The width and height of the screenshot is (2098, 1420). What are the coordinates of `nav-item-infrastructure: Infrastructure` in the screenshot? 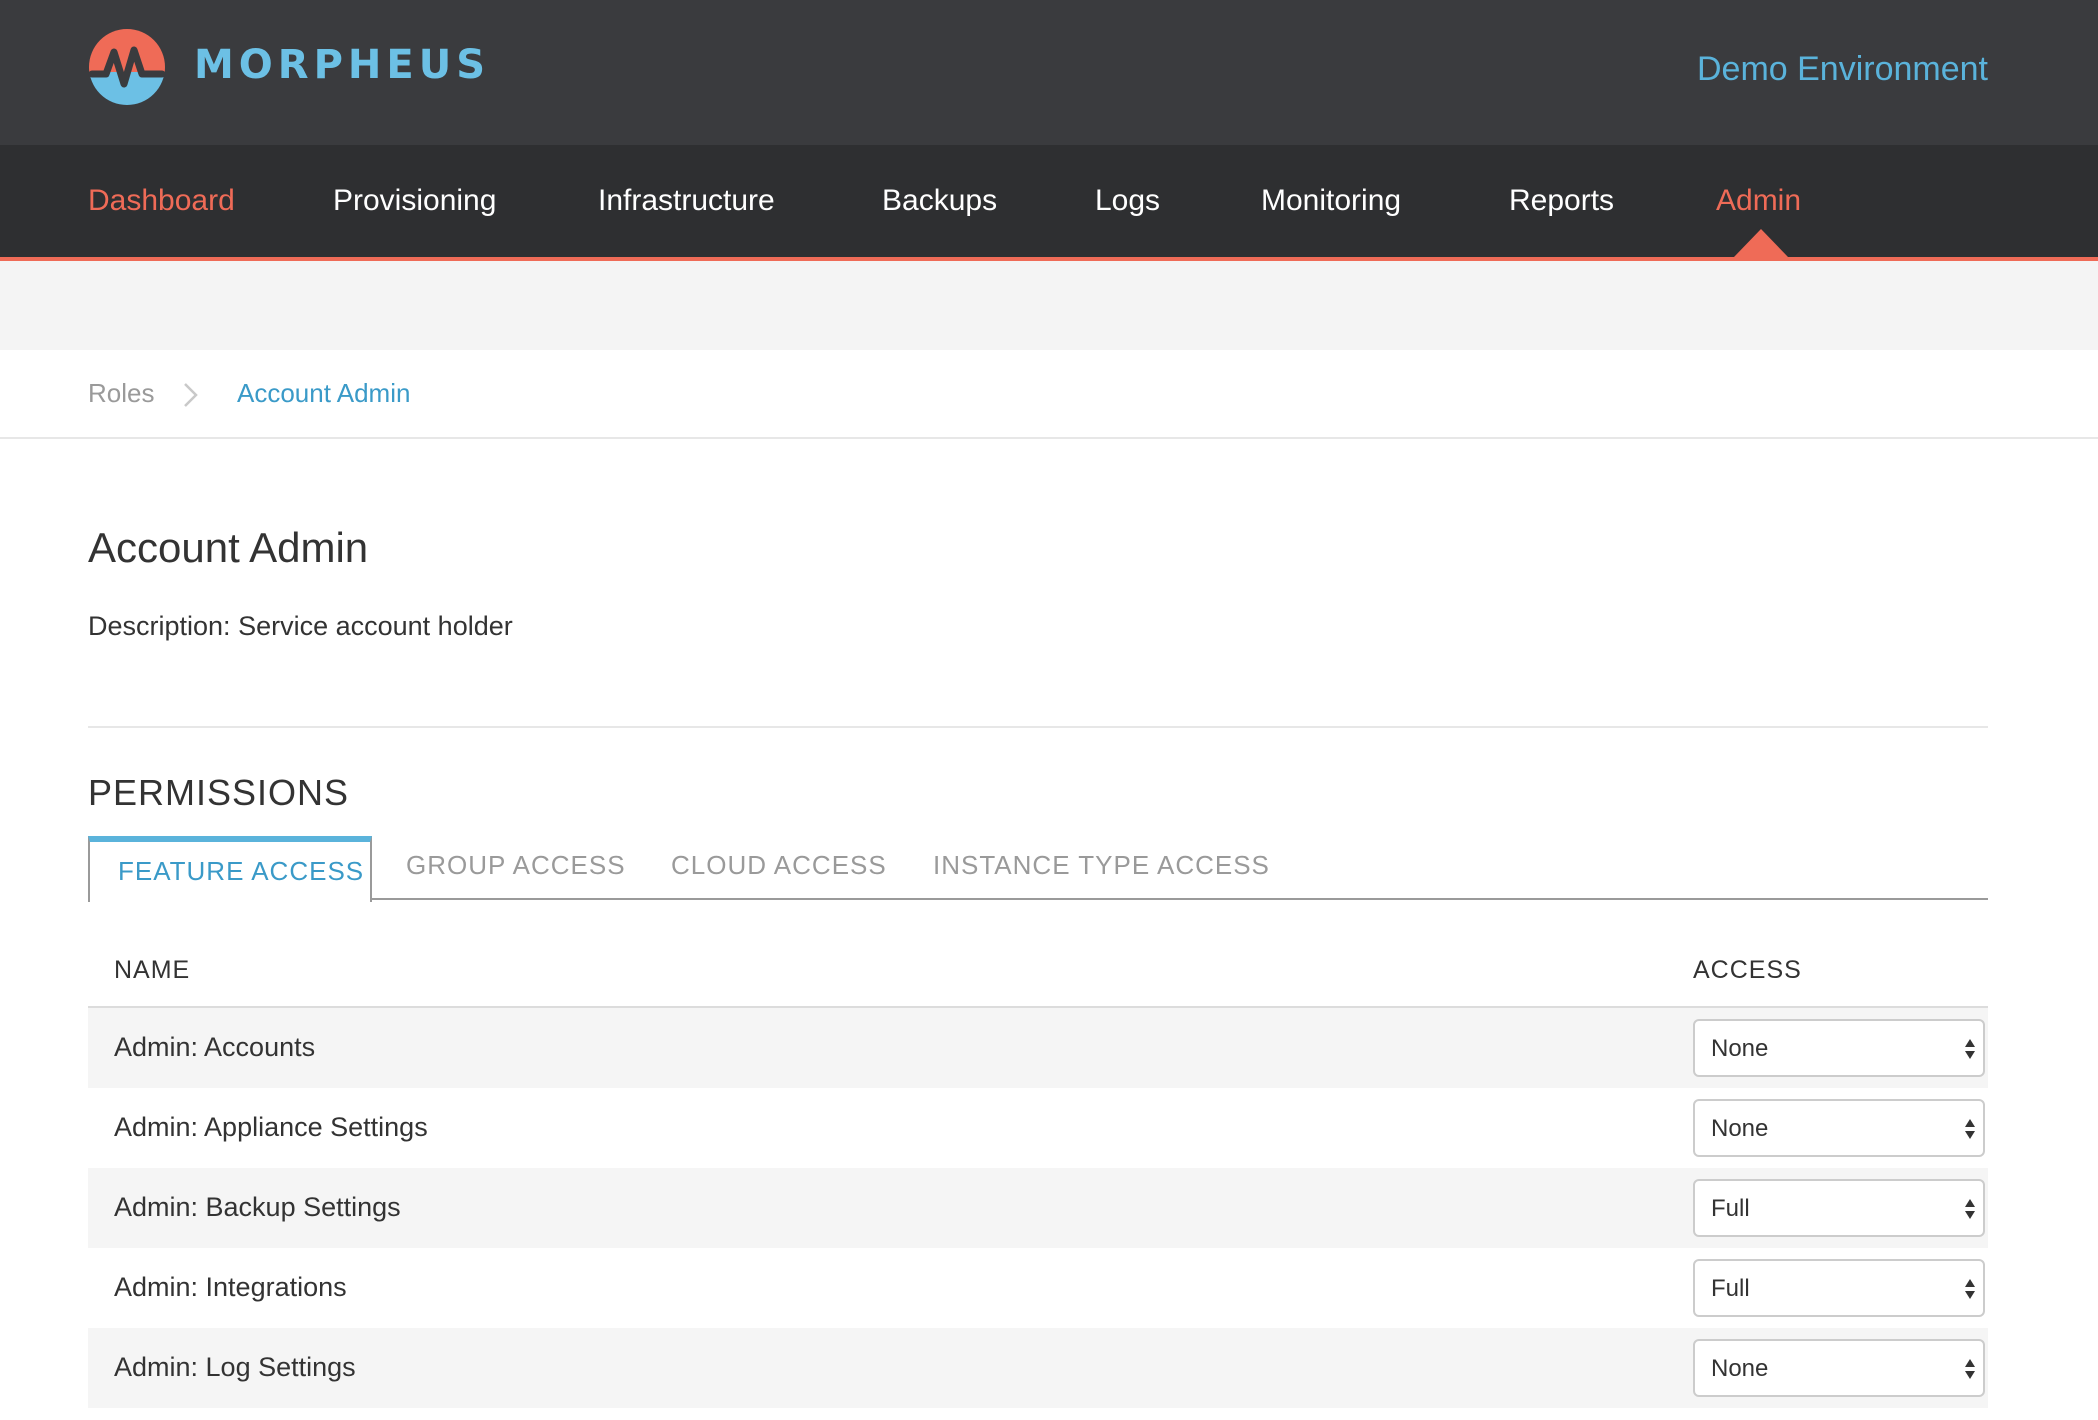 It's located at (686, 201).